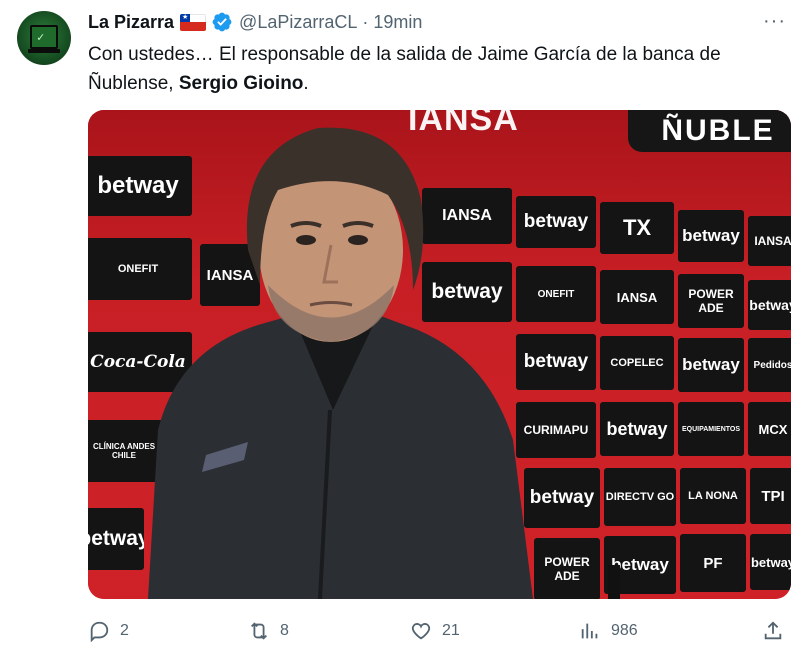 Image resolution: width=800 pixels, height=653 pixels. I want to click on repost-button: 8, so click(268, 631).